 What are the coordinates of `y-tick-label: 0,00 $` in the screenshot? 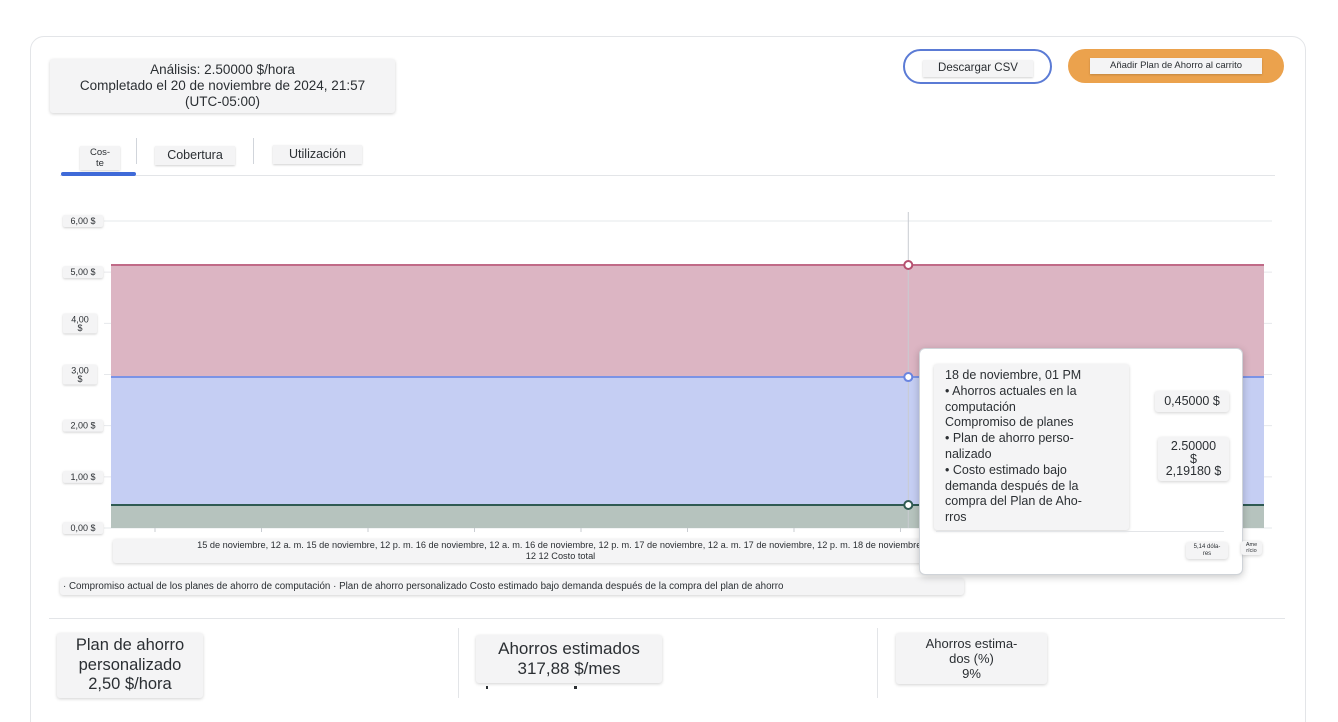 It's located at (82, 528).